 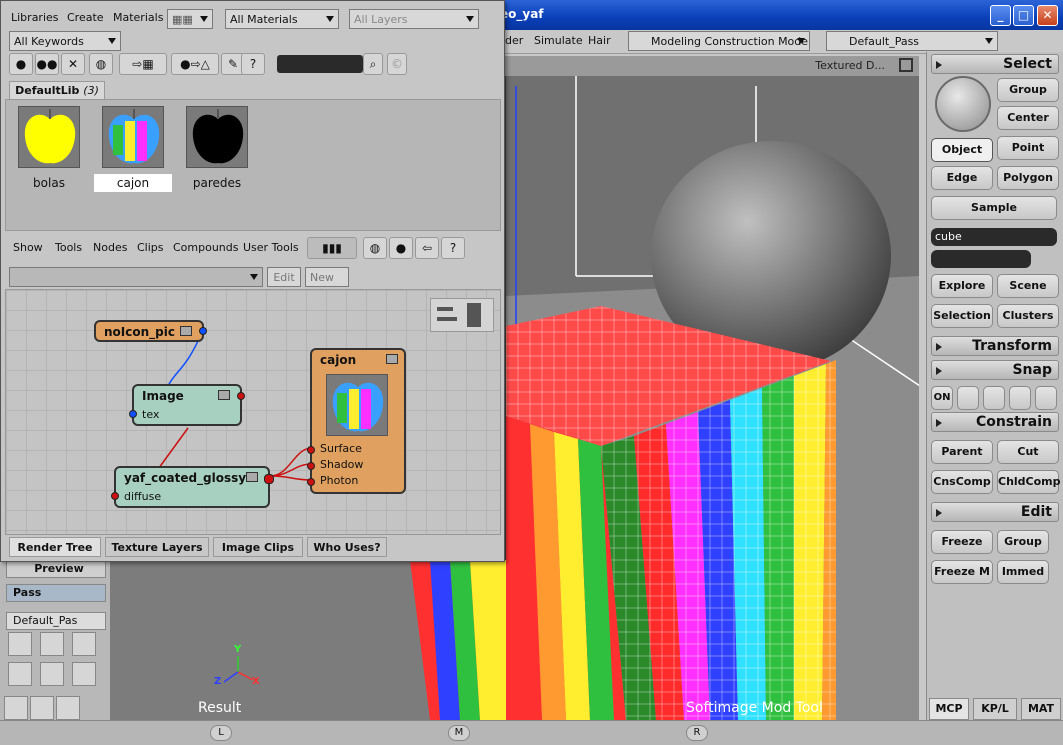 What do you see at coordinates (1029, 482) in the screenshot?
I see `chldcomp-button: ChldComp` at bounding box center [1029, 482].